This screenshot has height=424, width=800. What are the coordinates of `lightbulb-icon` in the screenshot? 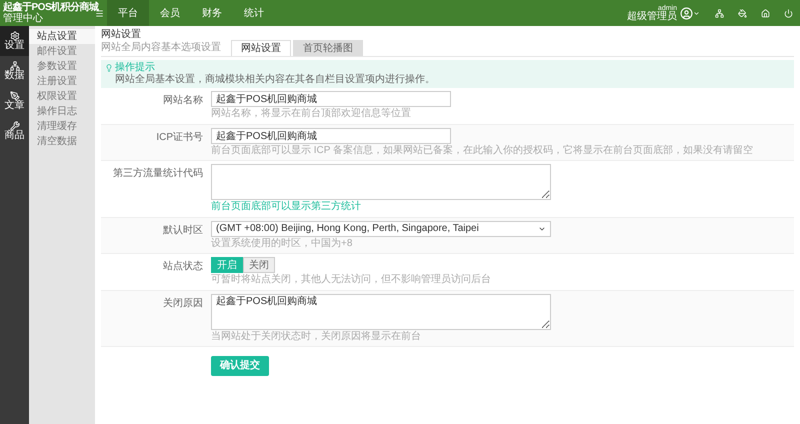 It's located at (109, 68).